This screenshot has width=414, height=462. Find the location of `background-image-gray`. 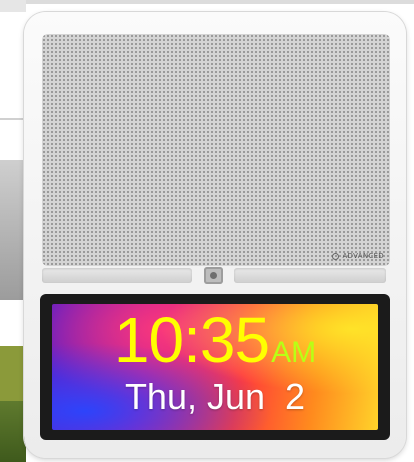

background-image-gray is located at coordinates (13, 230).